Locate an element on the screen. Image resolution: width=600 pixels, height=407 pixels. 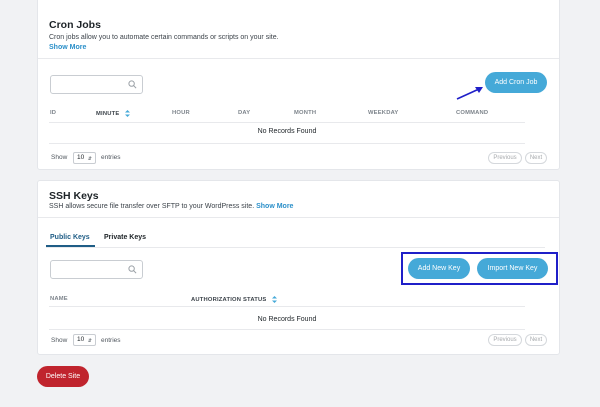
cron-jobs-title: Cron Jobs is located at coordinates (75, 25).